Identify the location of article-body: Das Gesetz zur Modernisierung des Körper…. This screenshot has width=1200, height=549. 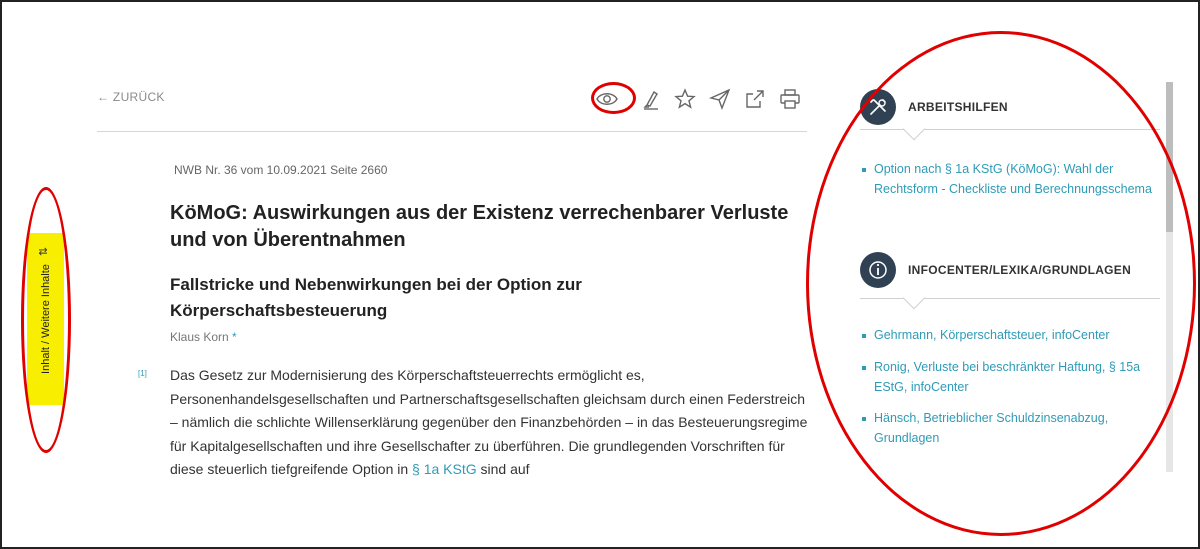
(490, 423).